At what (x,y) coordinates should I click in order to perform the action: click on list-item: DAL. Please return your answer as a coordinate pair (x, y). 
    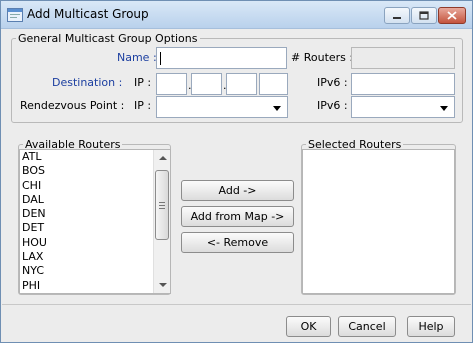
    Looking at the image, I should click on (95, 200).